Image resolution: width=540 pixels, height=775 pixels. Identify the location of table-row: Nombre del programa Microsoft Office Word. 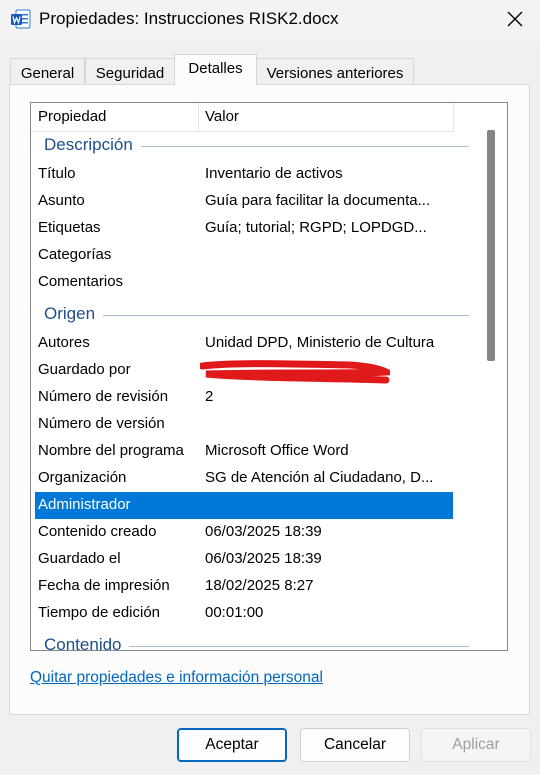
(244, 451).